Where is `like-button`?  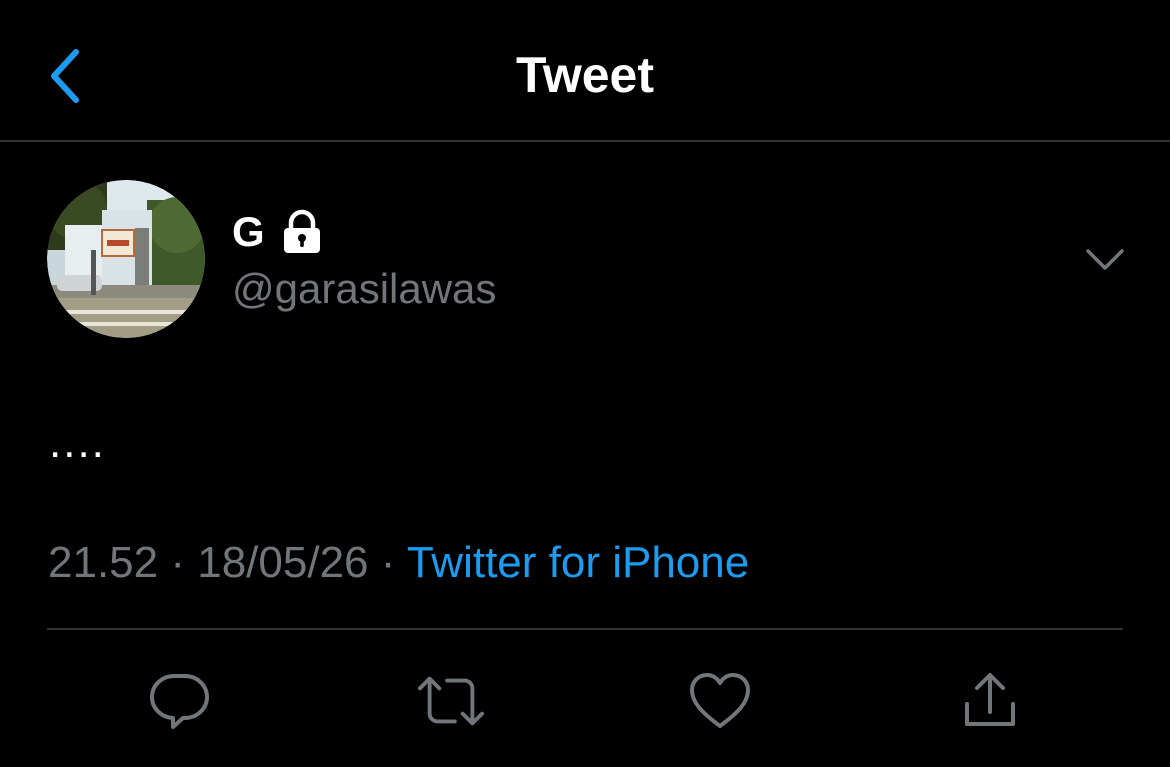 like-button is located at coordinates (720, 701).